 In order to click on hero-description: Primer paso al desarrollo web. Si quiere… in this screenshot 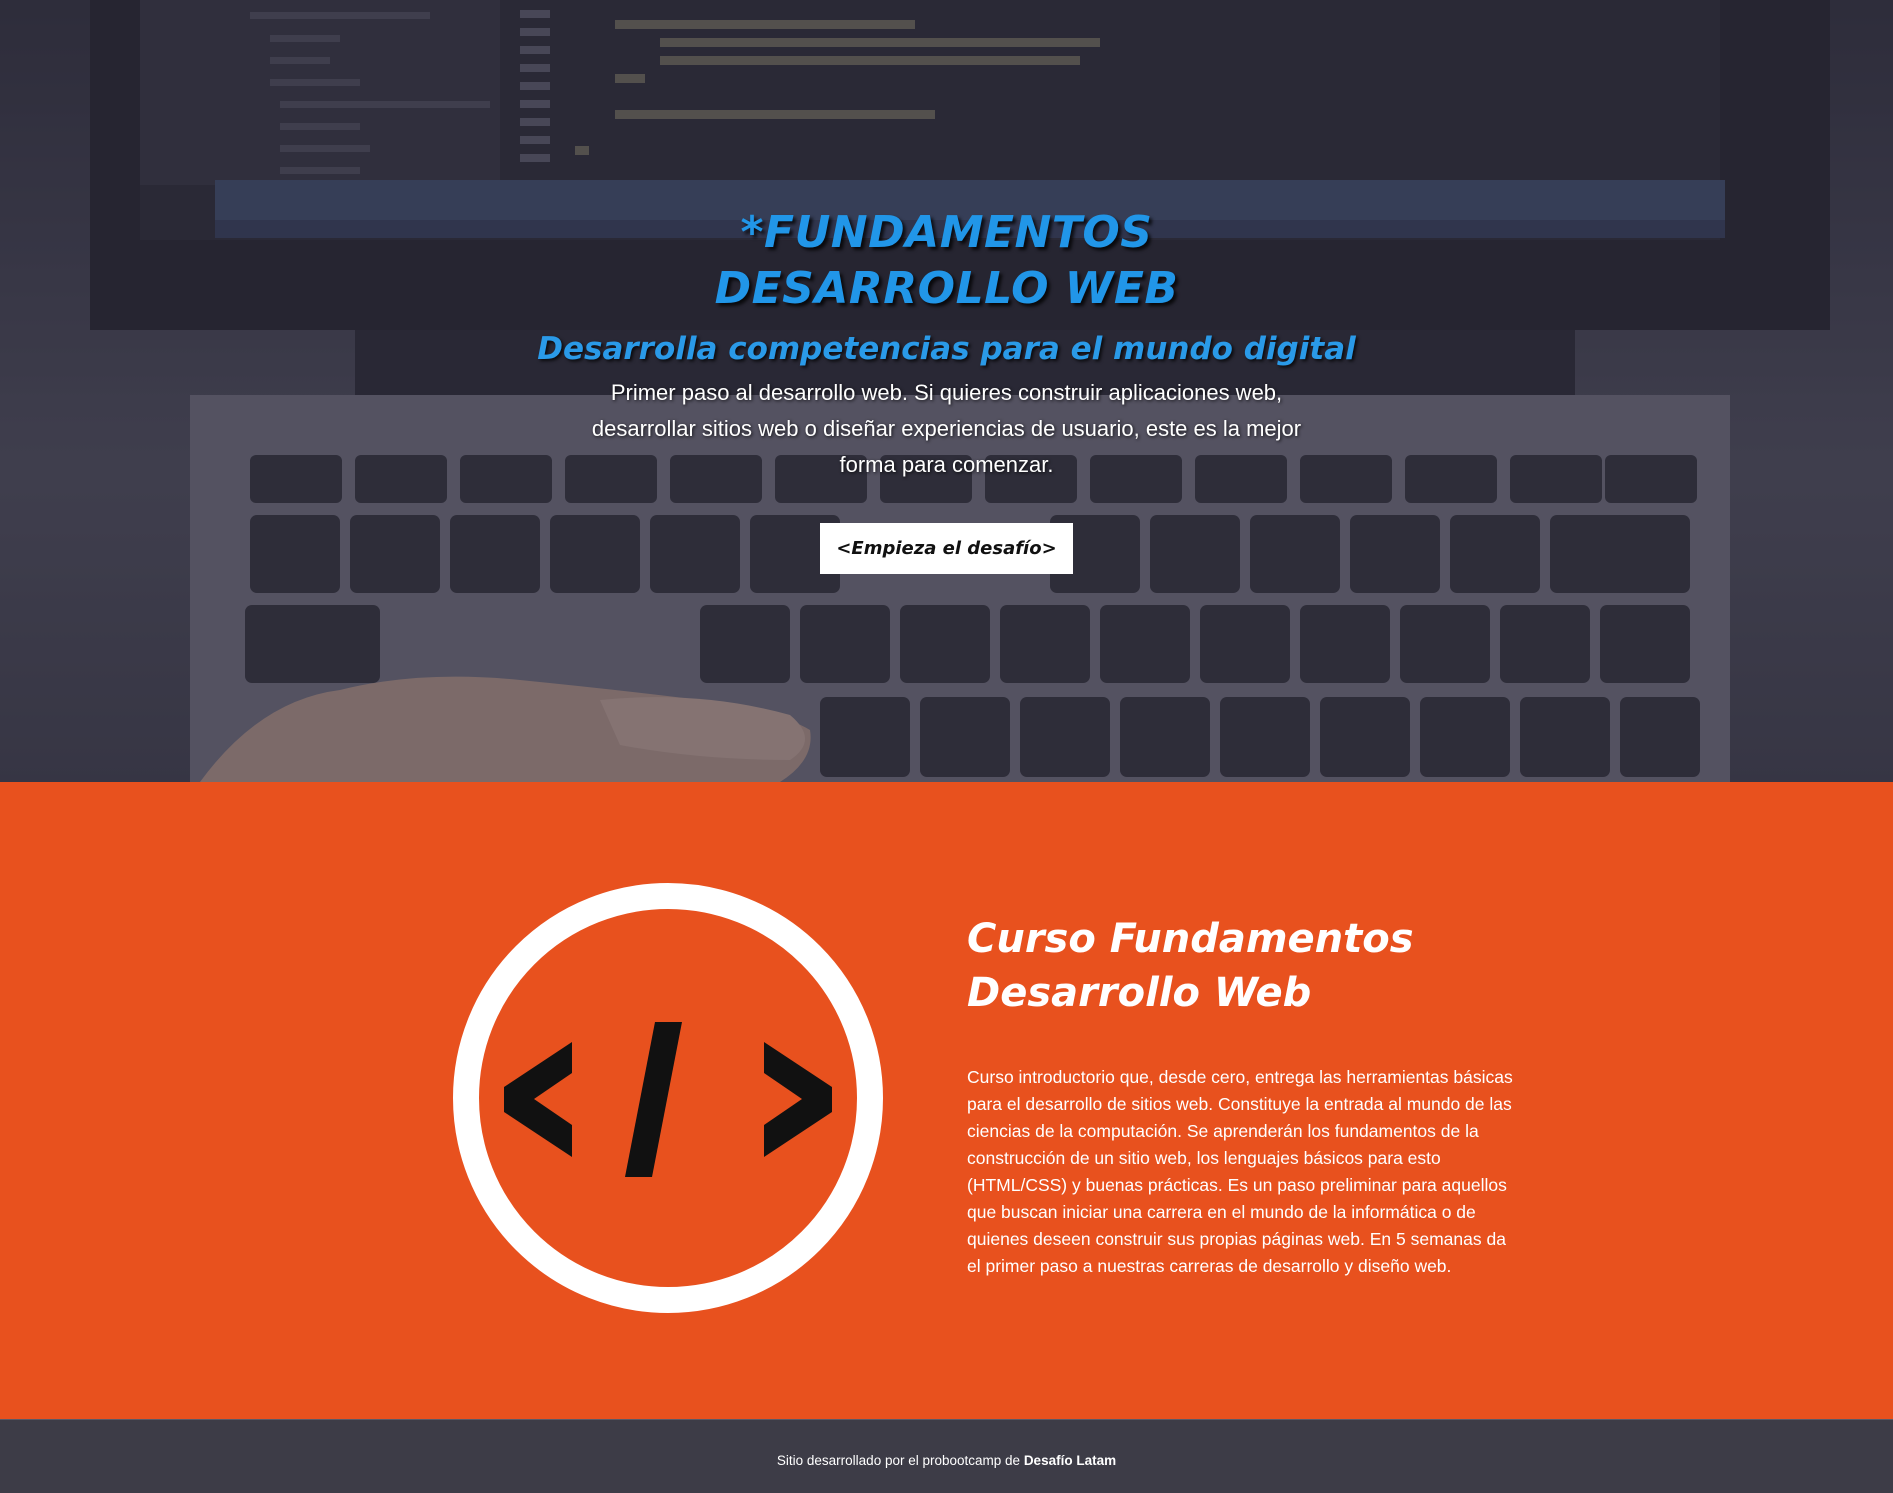, I will do `click(946, 428)`.